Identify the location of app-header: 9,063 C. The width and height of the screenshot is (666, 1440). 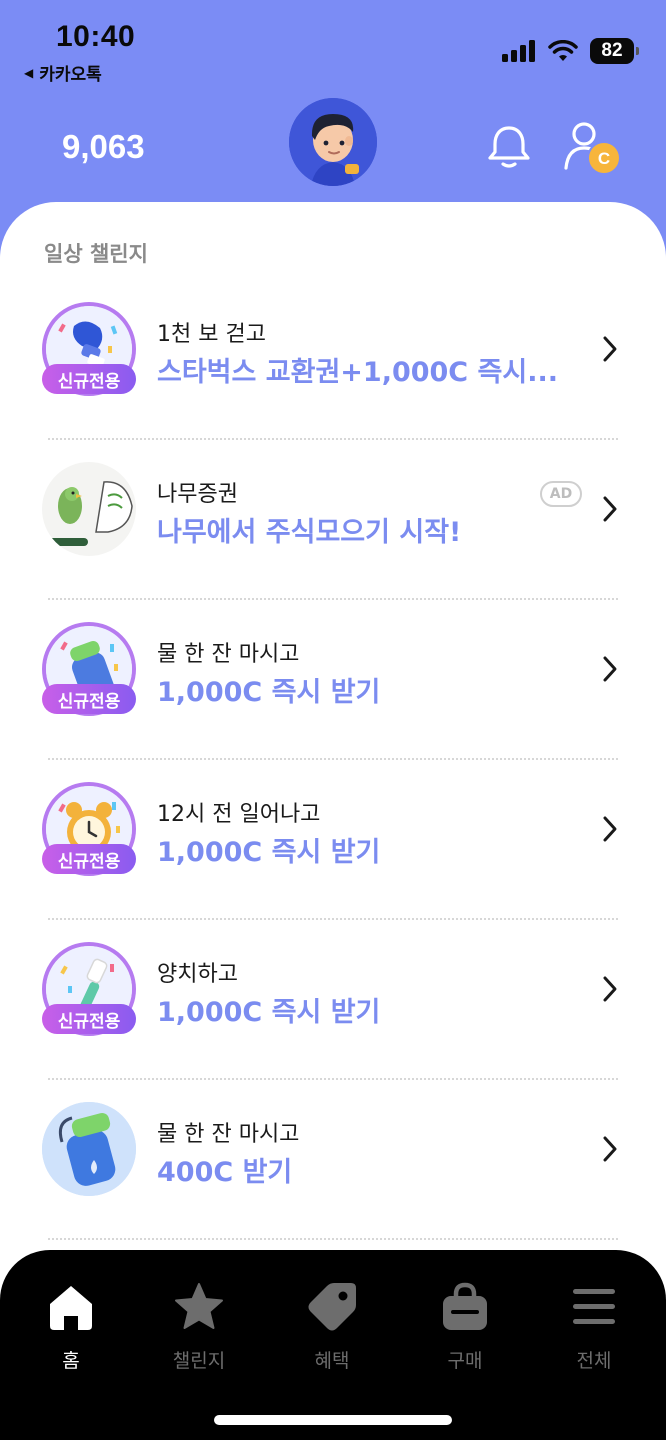
(333, 150).